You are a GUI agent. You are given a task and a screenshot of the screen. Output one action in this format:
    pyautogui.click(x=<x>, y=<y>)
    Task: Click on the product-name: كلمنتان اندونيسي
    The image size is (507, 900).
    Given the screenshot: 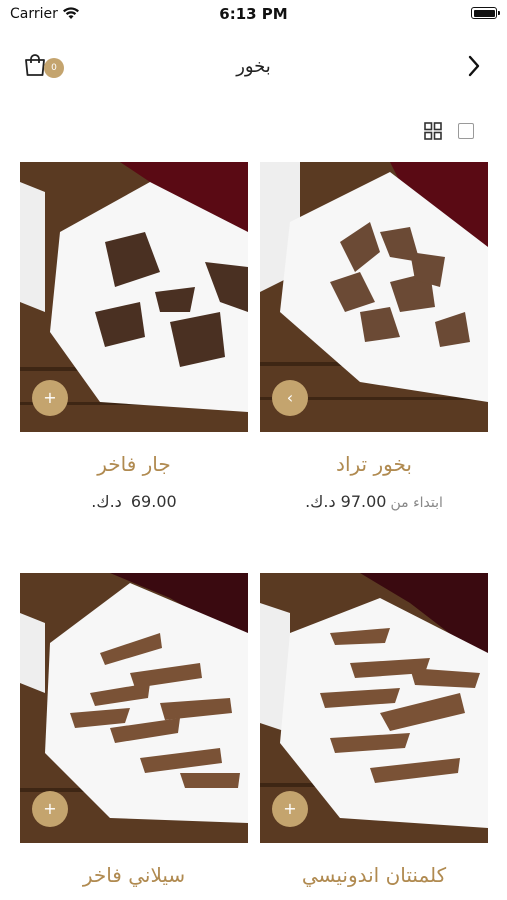 What is the action you would take?
    pyautogui.click(x=374, y=875)
    